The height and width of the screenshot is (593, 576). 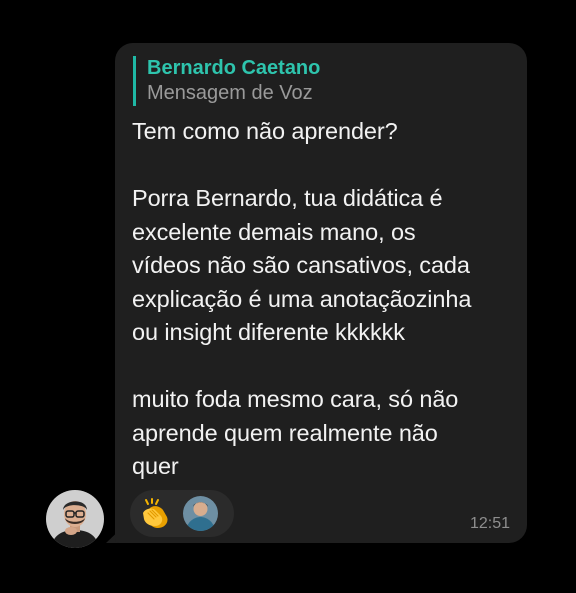 What do you see at coordinates (265, 131) in the screenshot?
I see `message-paragraph: Tem como não aprender?` at bounding box center [265, 131].